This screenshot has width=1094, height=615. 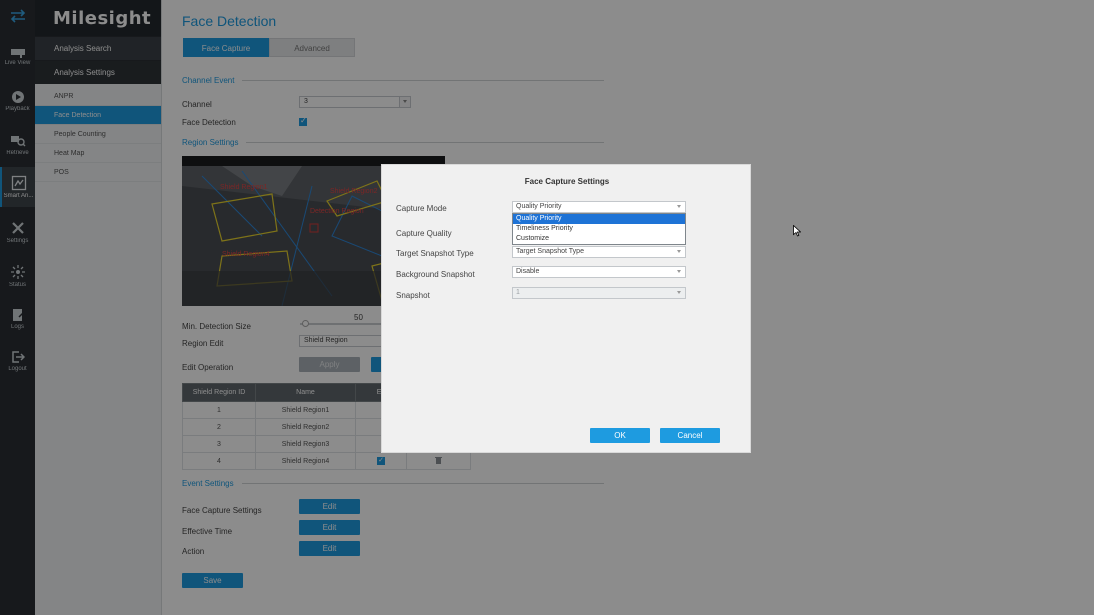 What do you see at coordinates (518, 292) in the screenshot?
I see `snapshot-value: 1` at bounding box center [518, 292].